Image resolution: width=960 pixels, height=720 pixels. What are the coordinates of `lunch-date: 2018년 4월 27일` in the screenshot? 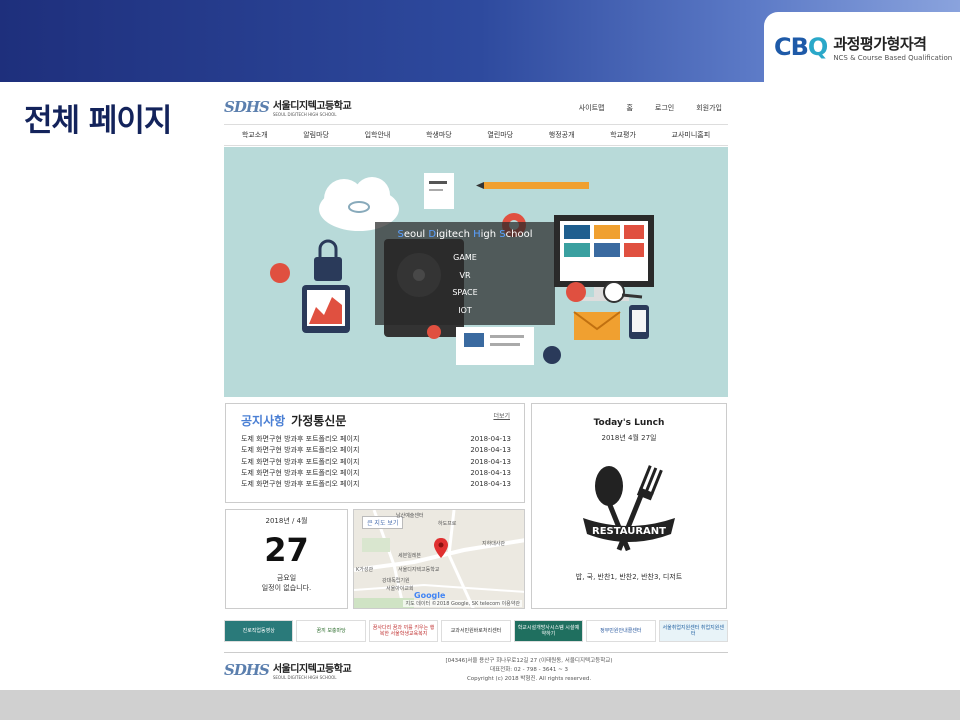 It's located at (629, 438).